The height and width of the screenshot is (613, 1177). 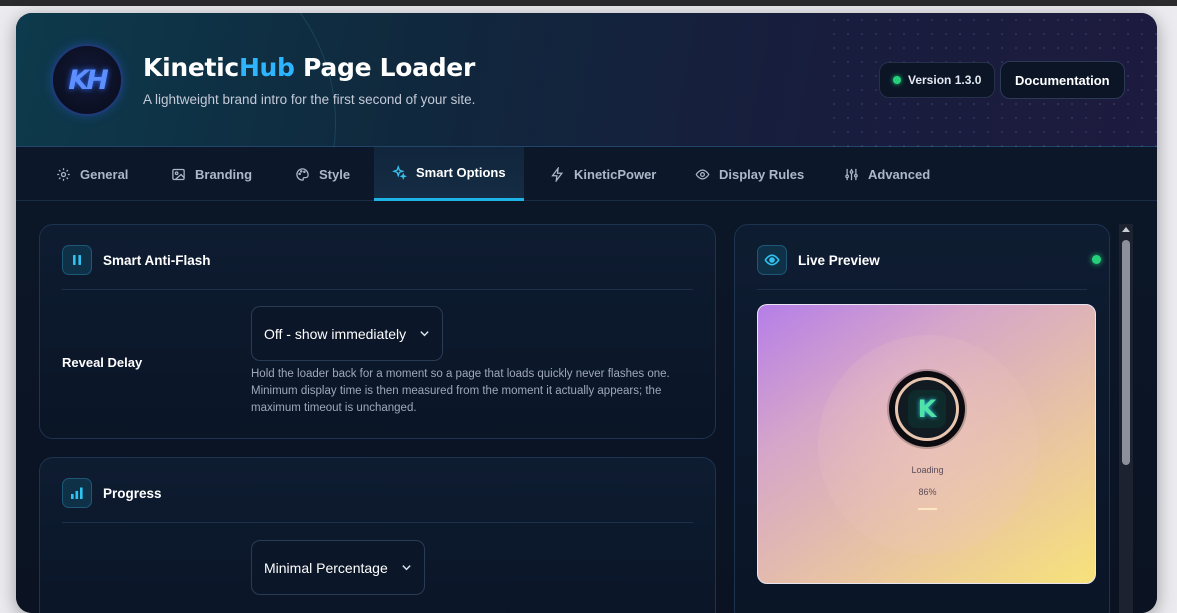 I want to click on tab-display-rules: Display Rules, so click(x=749, y=174).